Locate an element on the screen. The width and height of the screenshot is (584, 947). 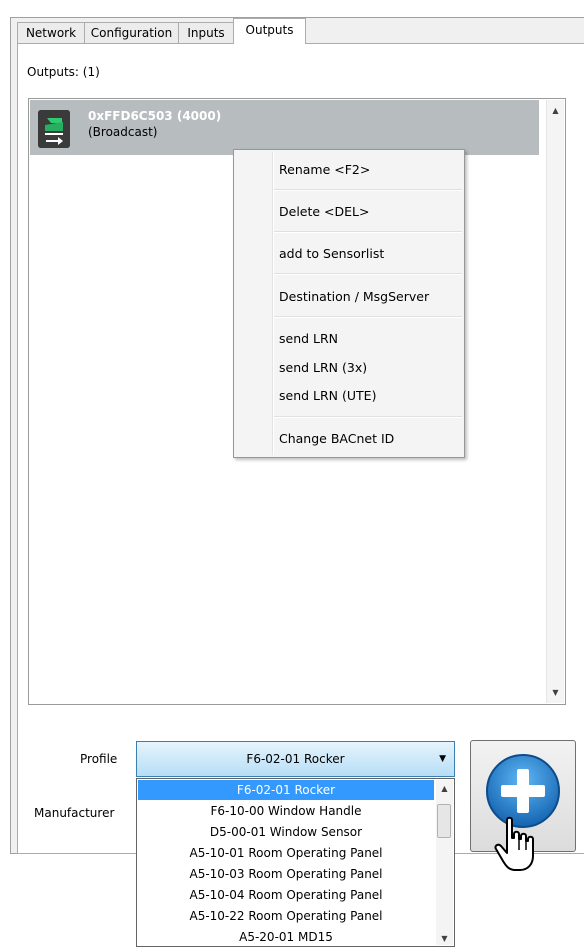
menu-item-send-lrn: send LRN is located at coordinates (308, 338).